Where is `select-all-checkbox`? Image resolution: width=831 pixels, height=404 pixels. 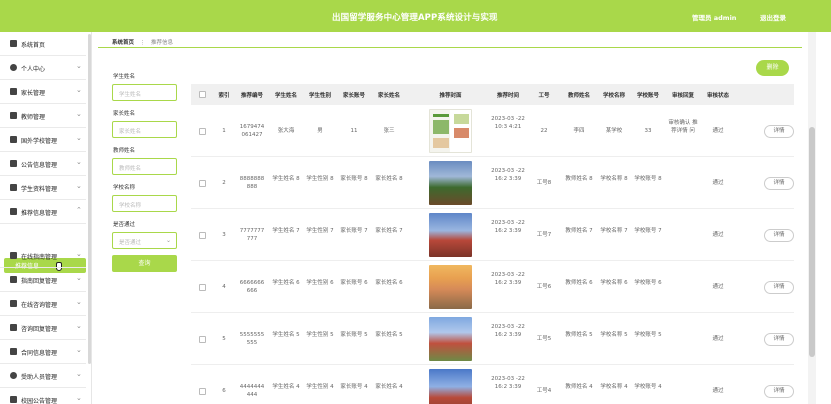
select-all-checkbox is located at coordinates (202, 94).